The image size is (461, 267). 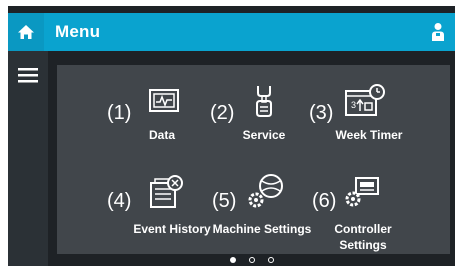 I want to click on menu-item-label-line1: Controller, so click(x=363, y=229).